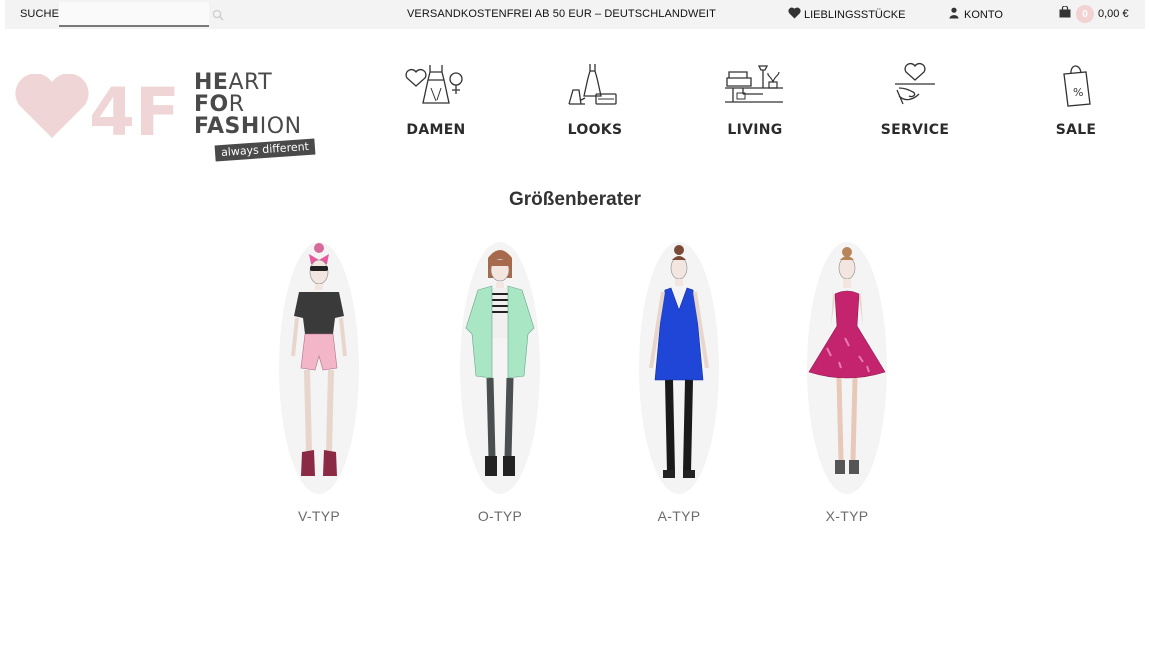  Describe the element at coordinates (265, 150) in the screenshot. I see `logo-tagline: always different` at that location.